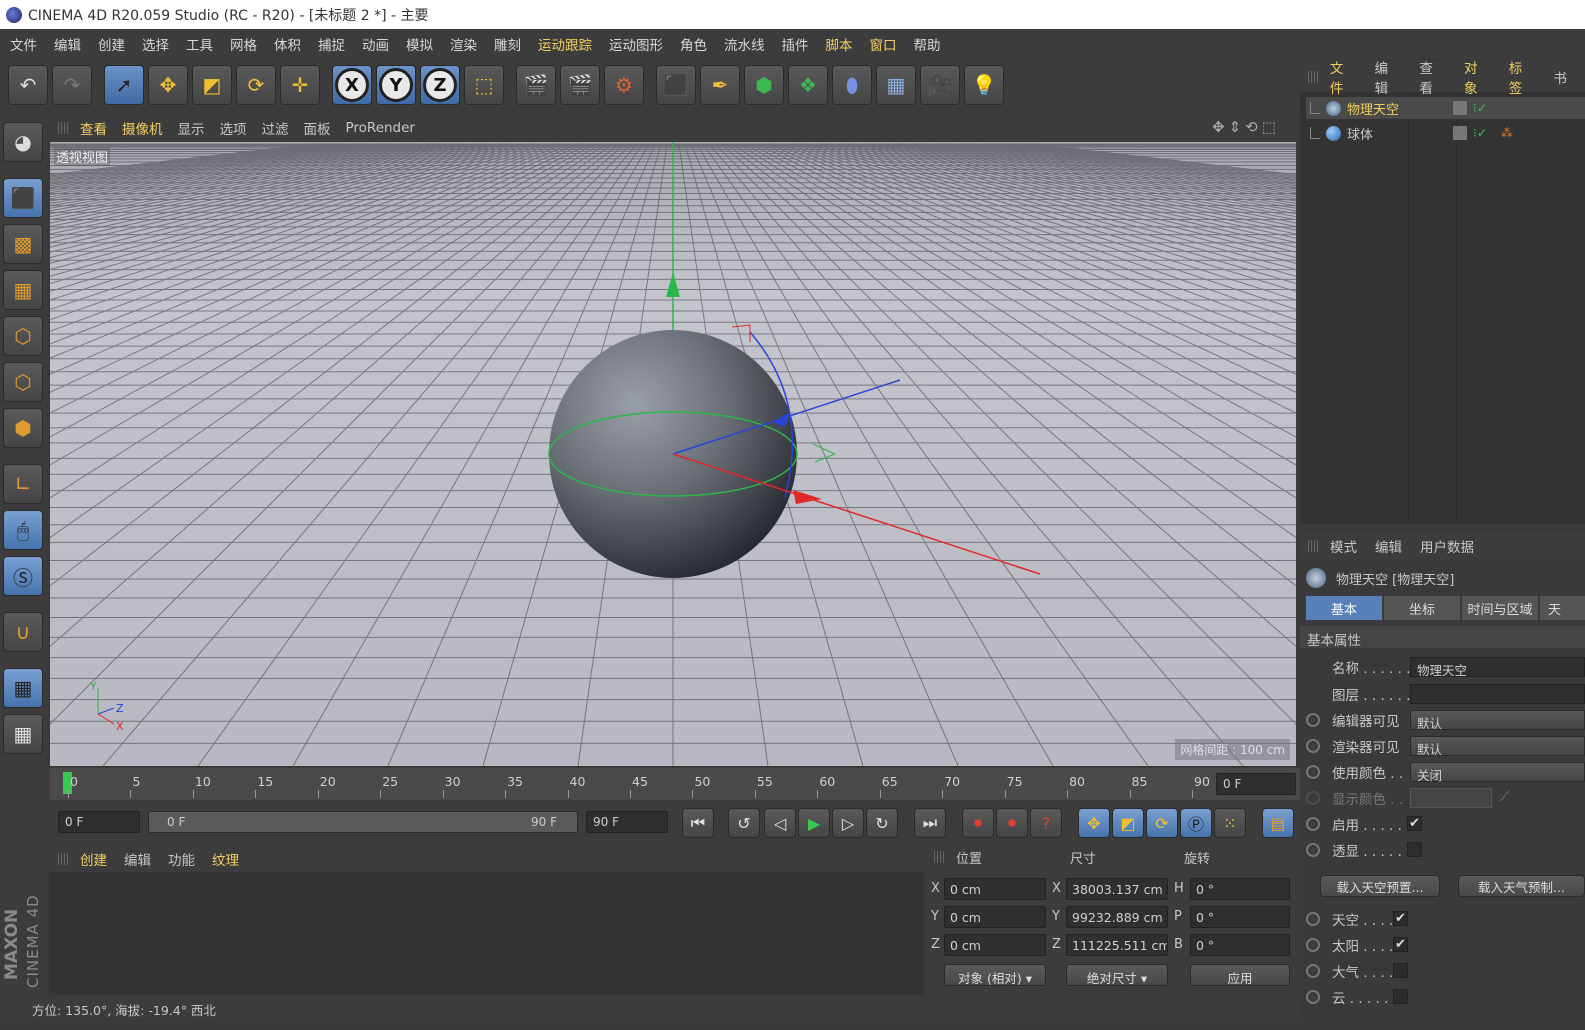 The width and height of the screenshot is (1585, 1030). Describe the element at coordinates (1196, 823) in the screenshot. I see `record-parameter-button: Ⓟ` at that location.